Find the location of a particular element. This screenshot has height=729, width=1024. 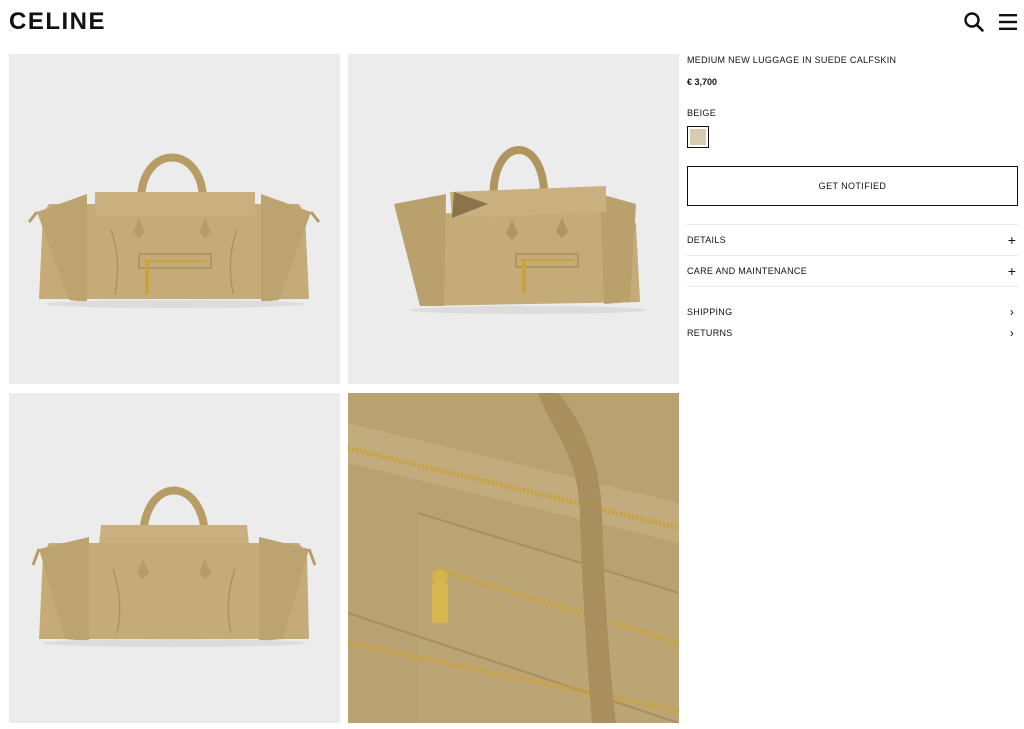

hamburger-menu-icon is located at coordinates (1008, 22).